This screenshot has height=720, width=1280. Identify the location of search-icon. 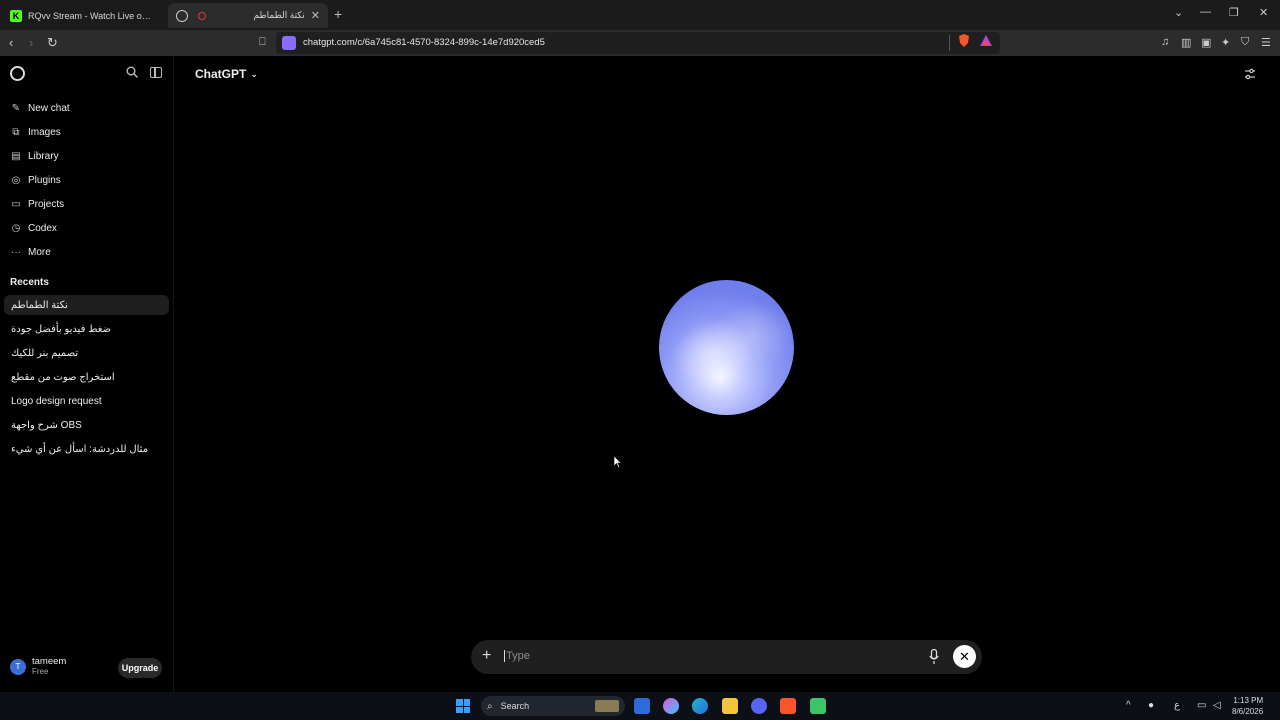
(132, 72).